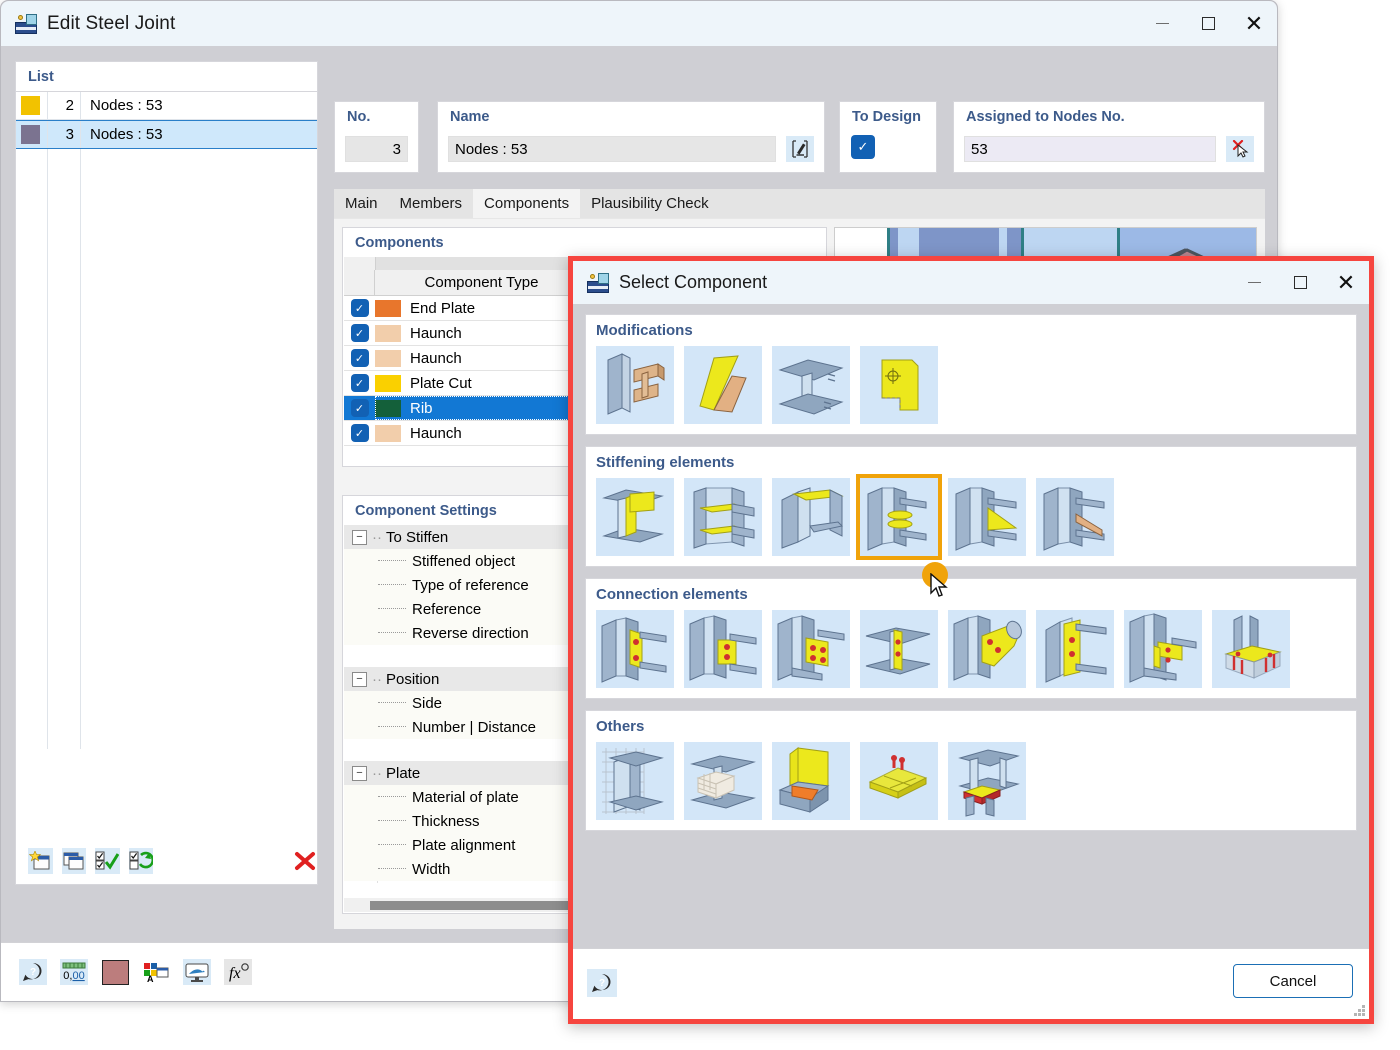 This screenshot has width=1400, height=1050. What do you see at coordinates (971, 983) in the screenshot?
I see `dialog-footer: ? Cancel` at bounding box center [971, 983].